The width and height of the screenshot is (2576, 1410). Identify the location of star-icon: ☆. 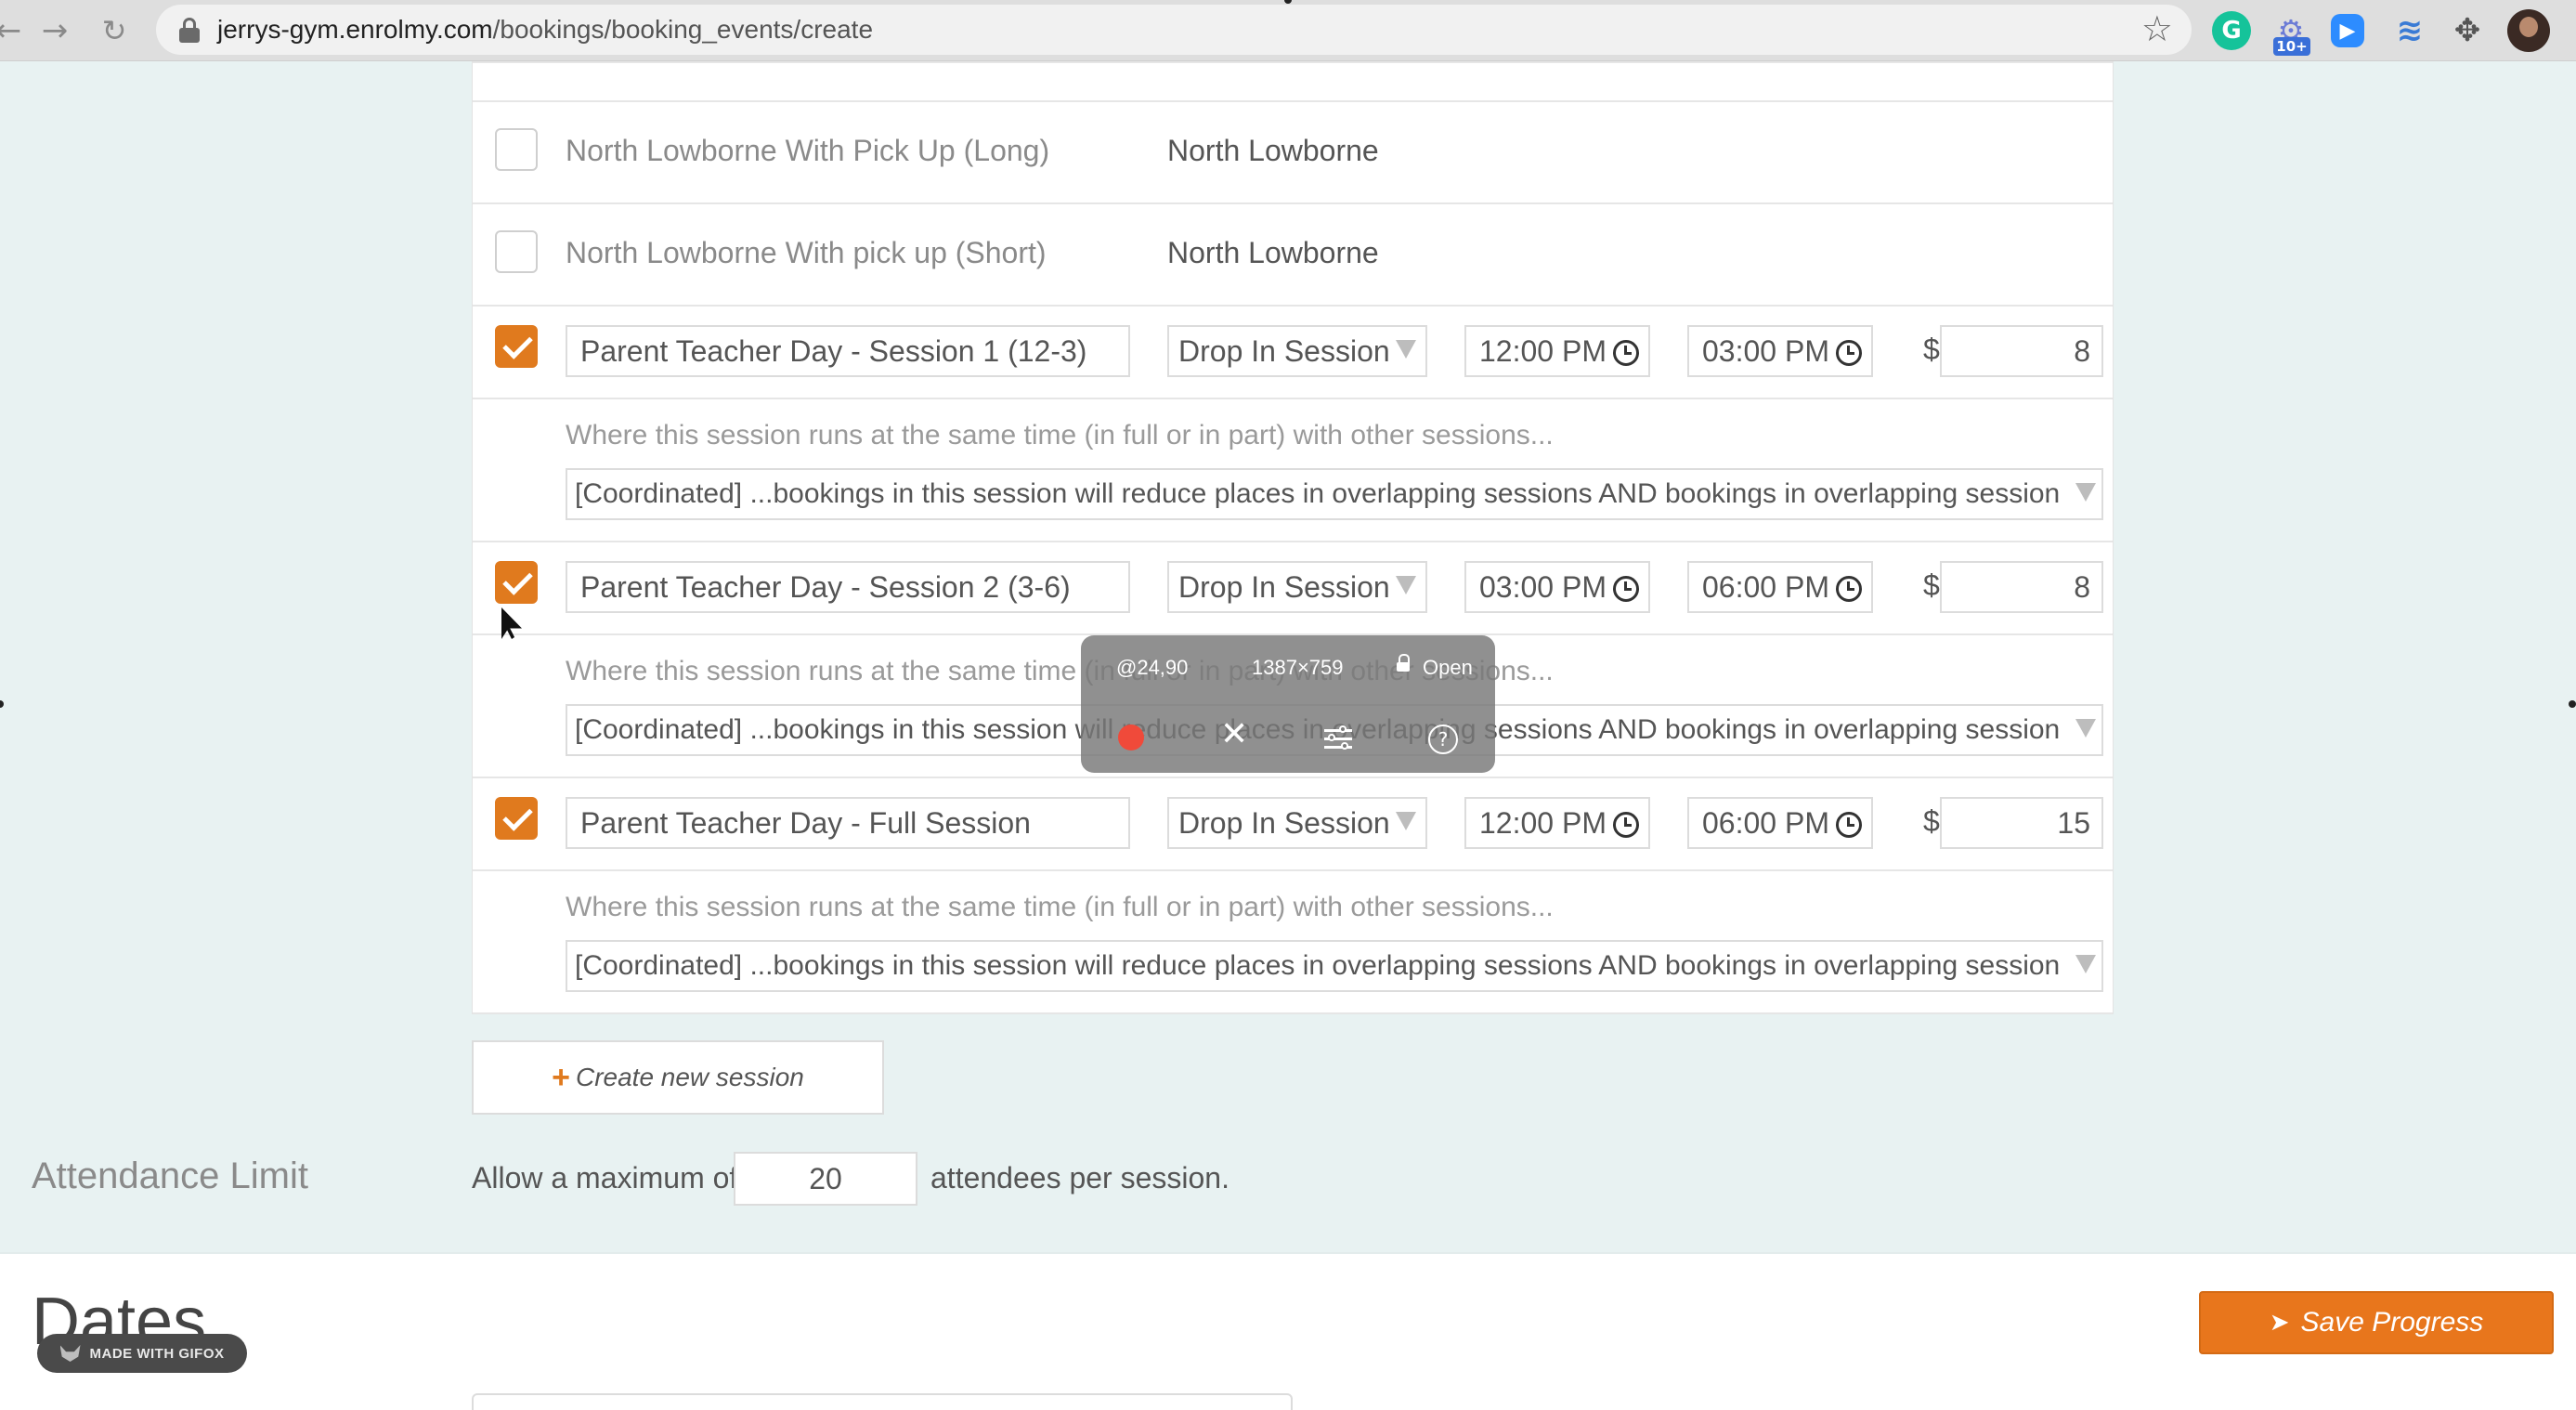
(2157, 28).